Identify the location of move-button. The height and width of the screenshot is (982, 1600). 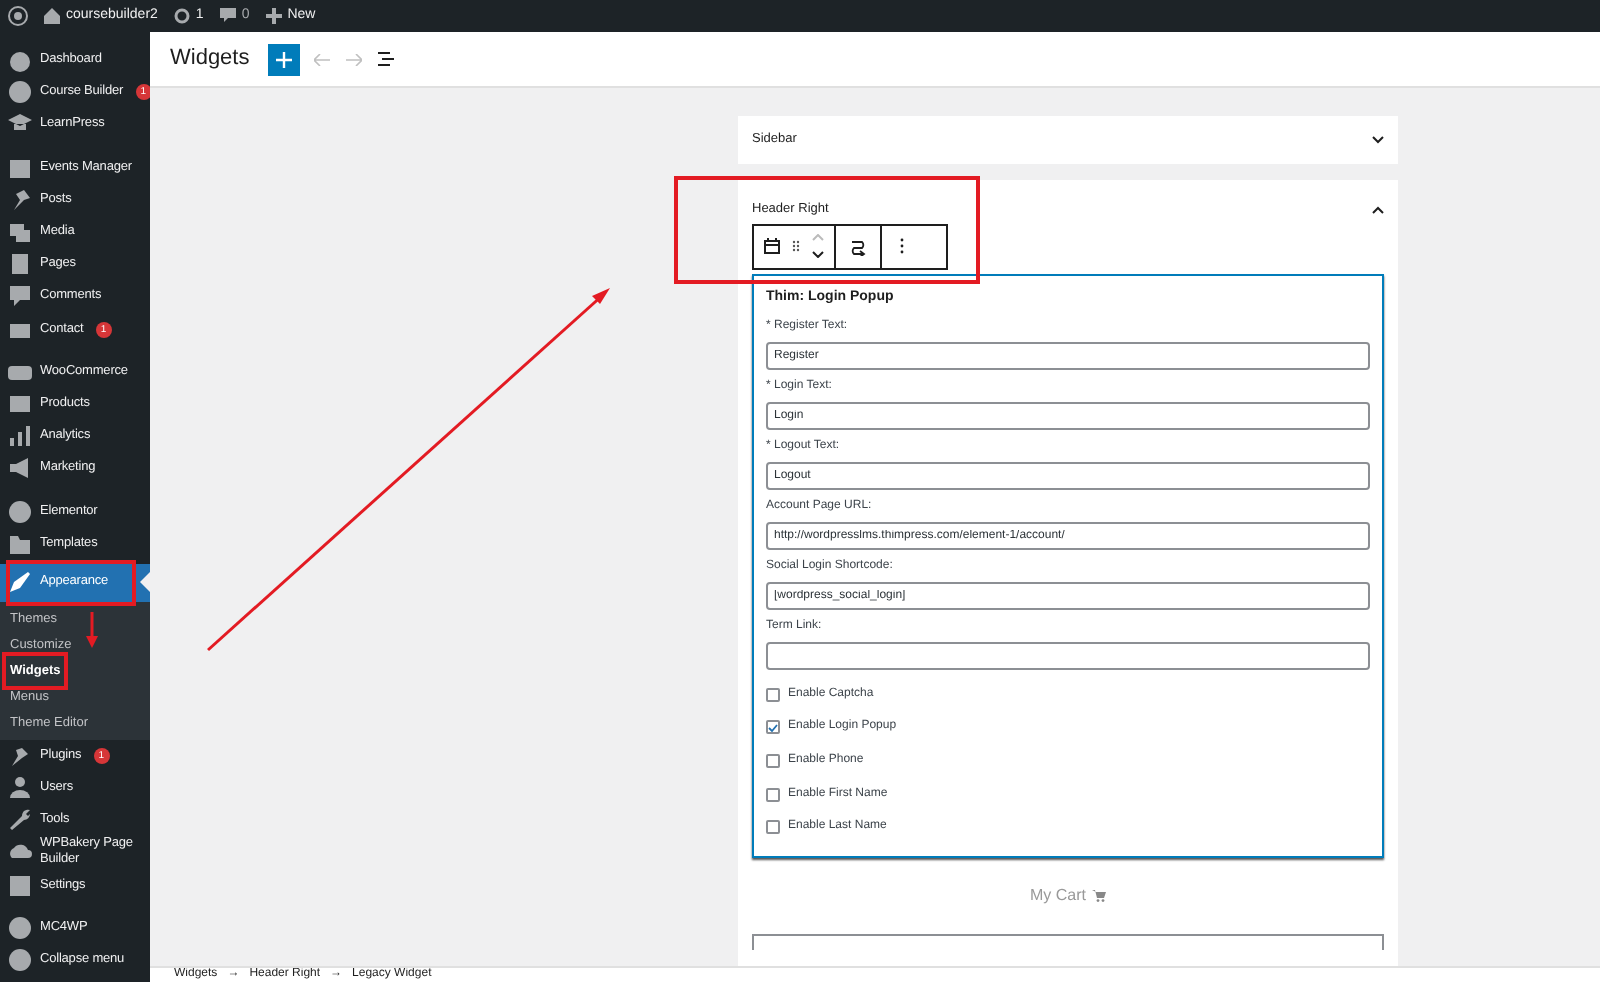
(818, 246).